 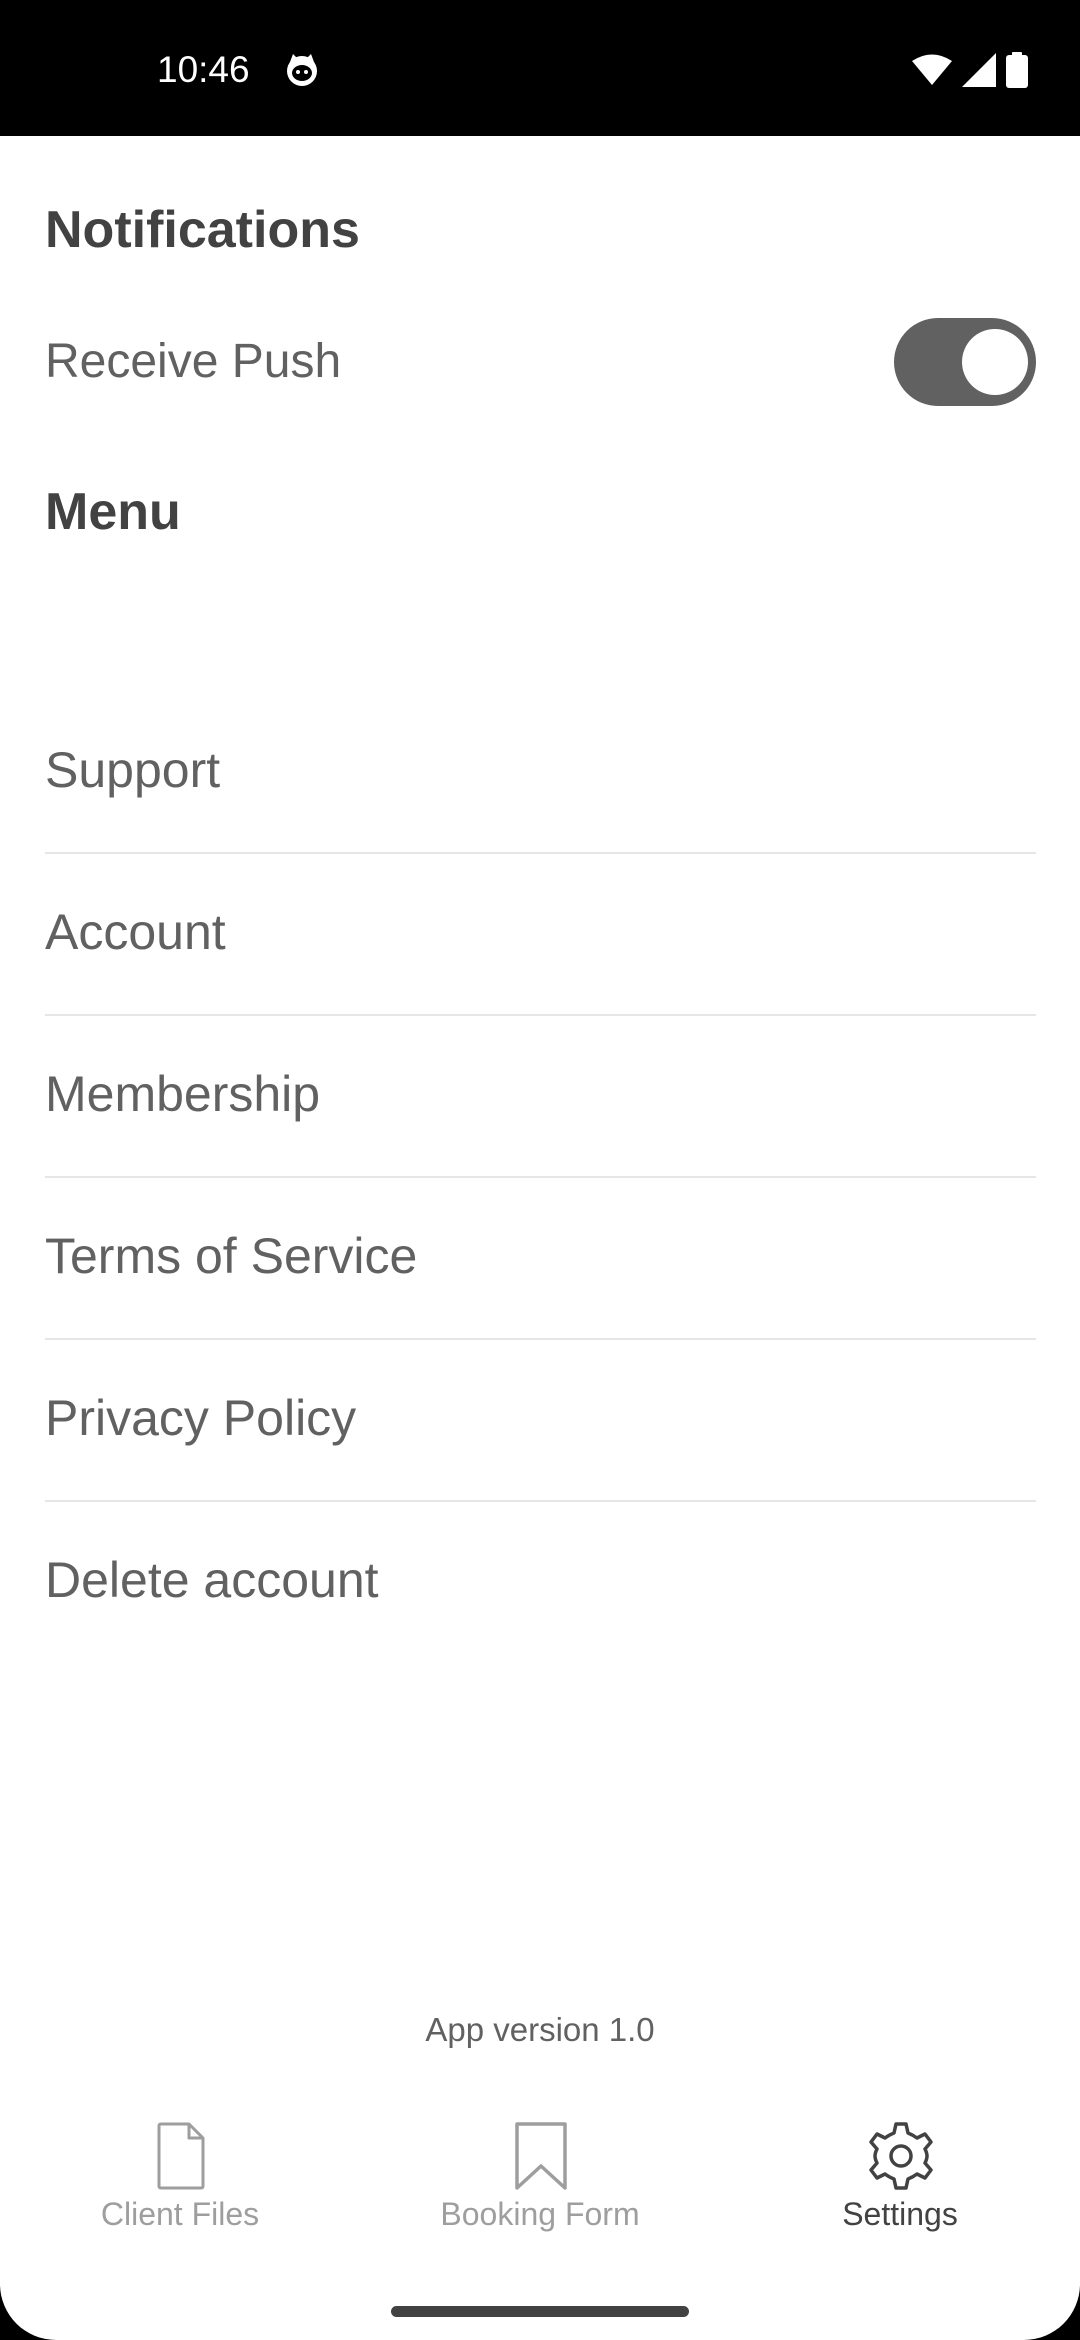 I want to click on menu-item-account: Account, so click(x=540, y=935).